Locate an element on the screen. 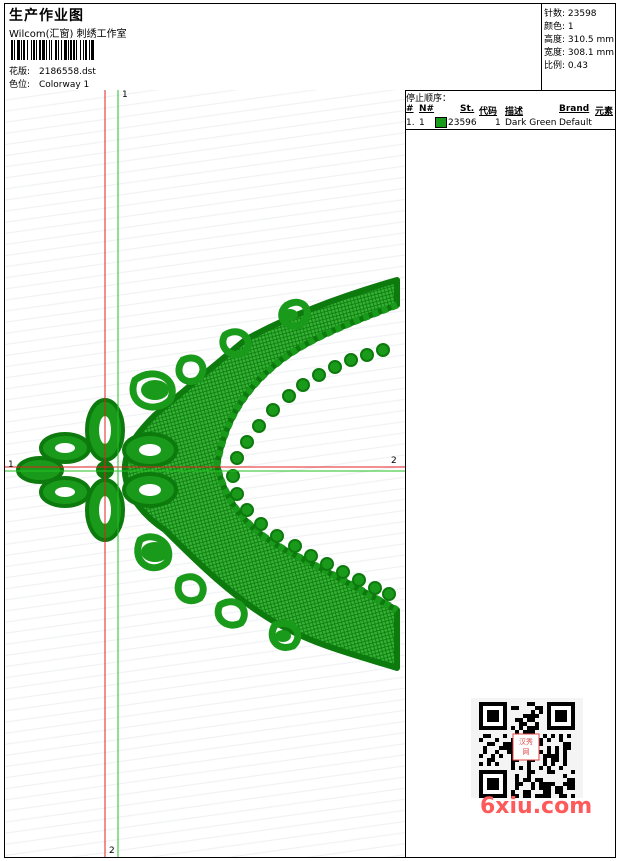 This screenshot has height=861, width=620. design-width: 宽度: 308.1 mm is located at coordinates (579, 53).